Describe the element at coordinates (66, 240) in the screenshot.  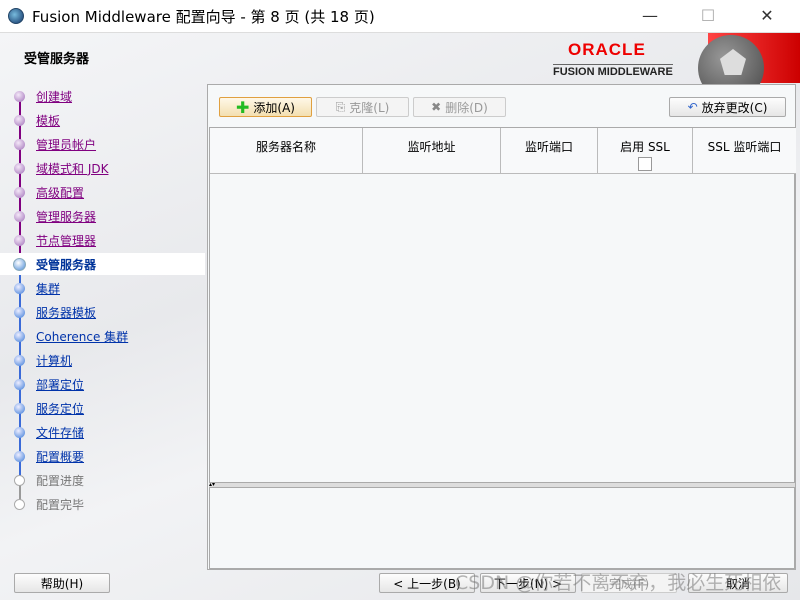
I see `sidebar-step-label: 节点管理器` at that location.